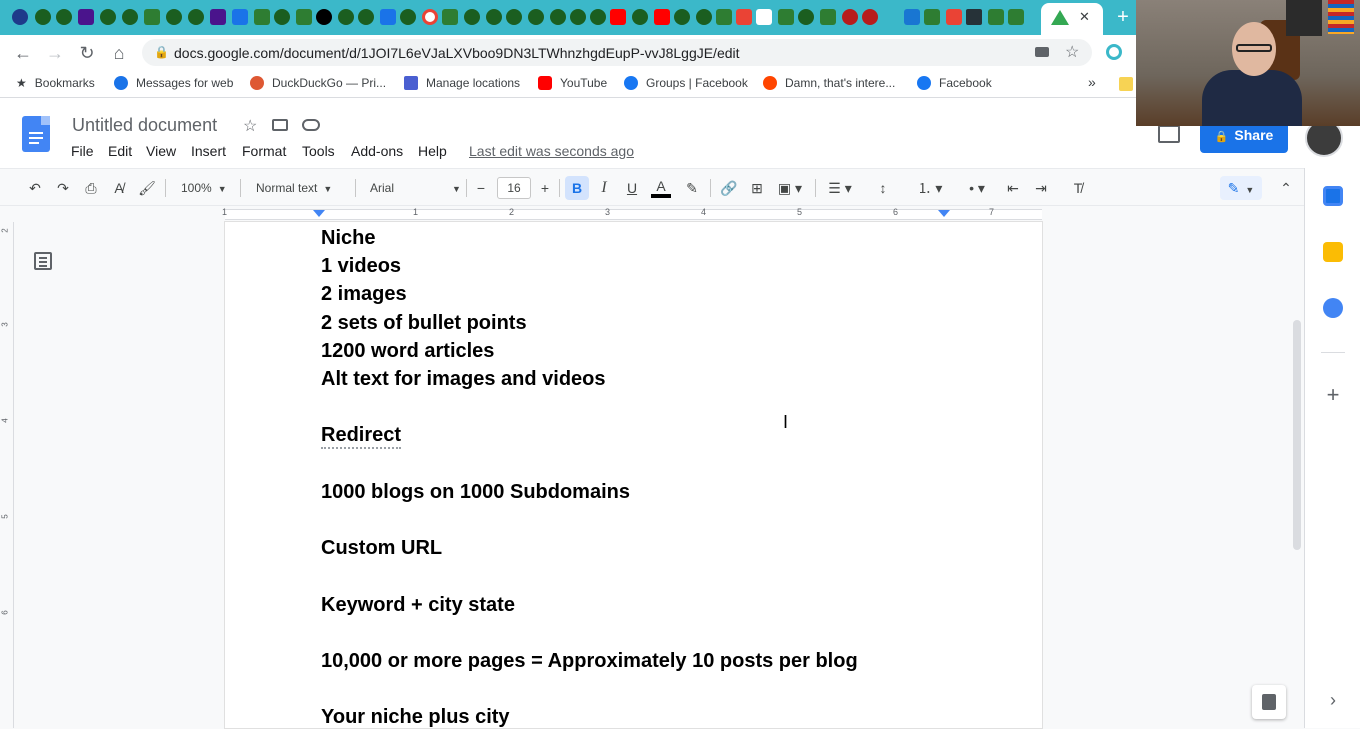  Describe the element at coordinates (311, 125) in the screenshot. I see `cloud-status-icon` at that location.